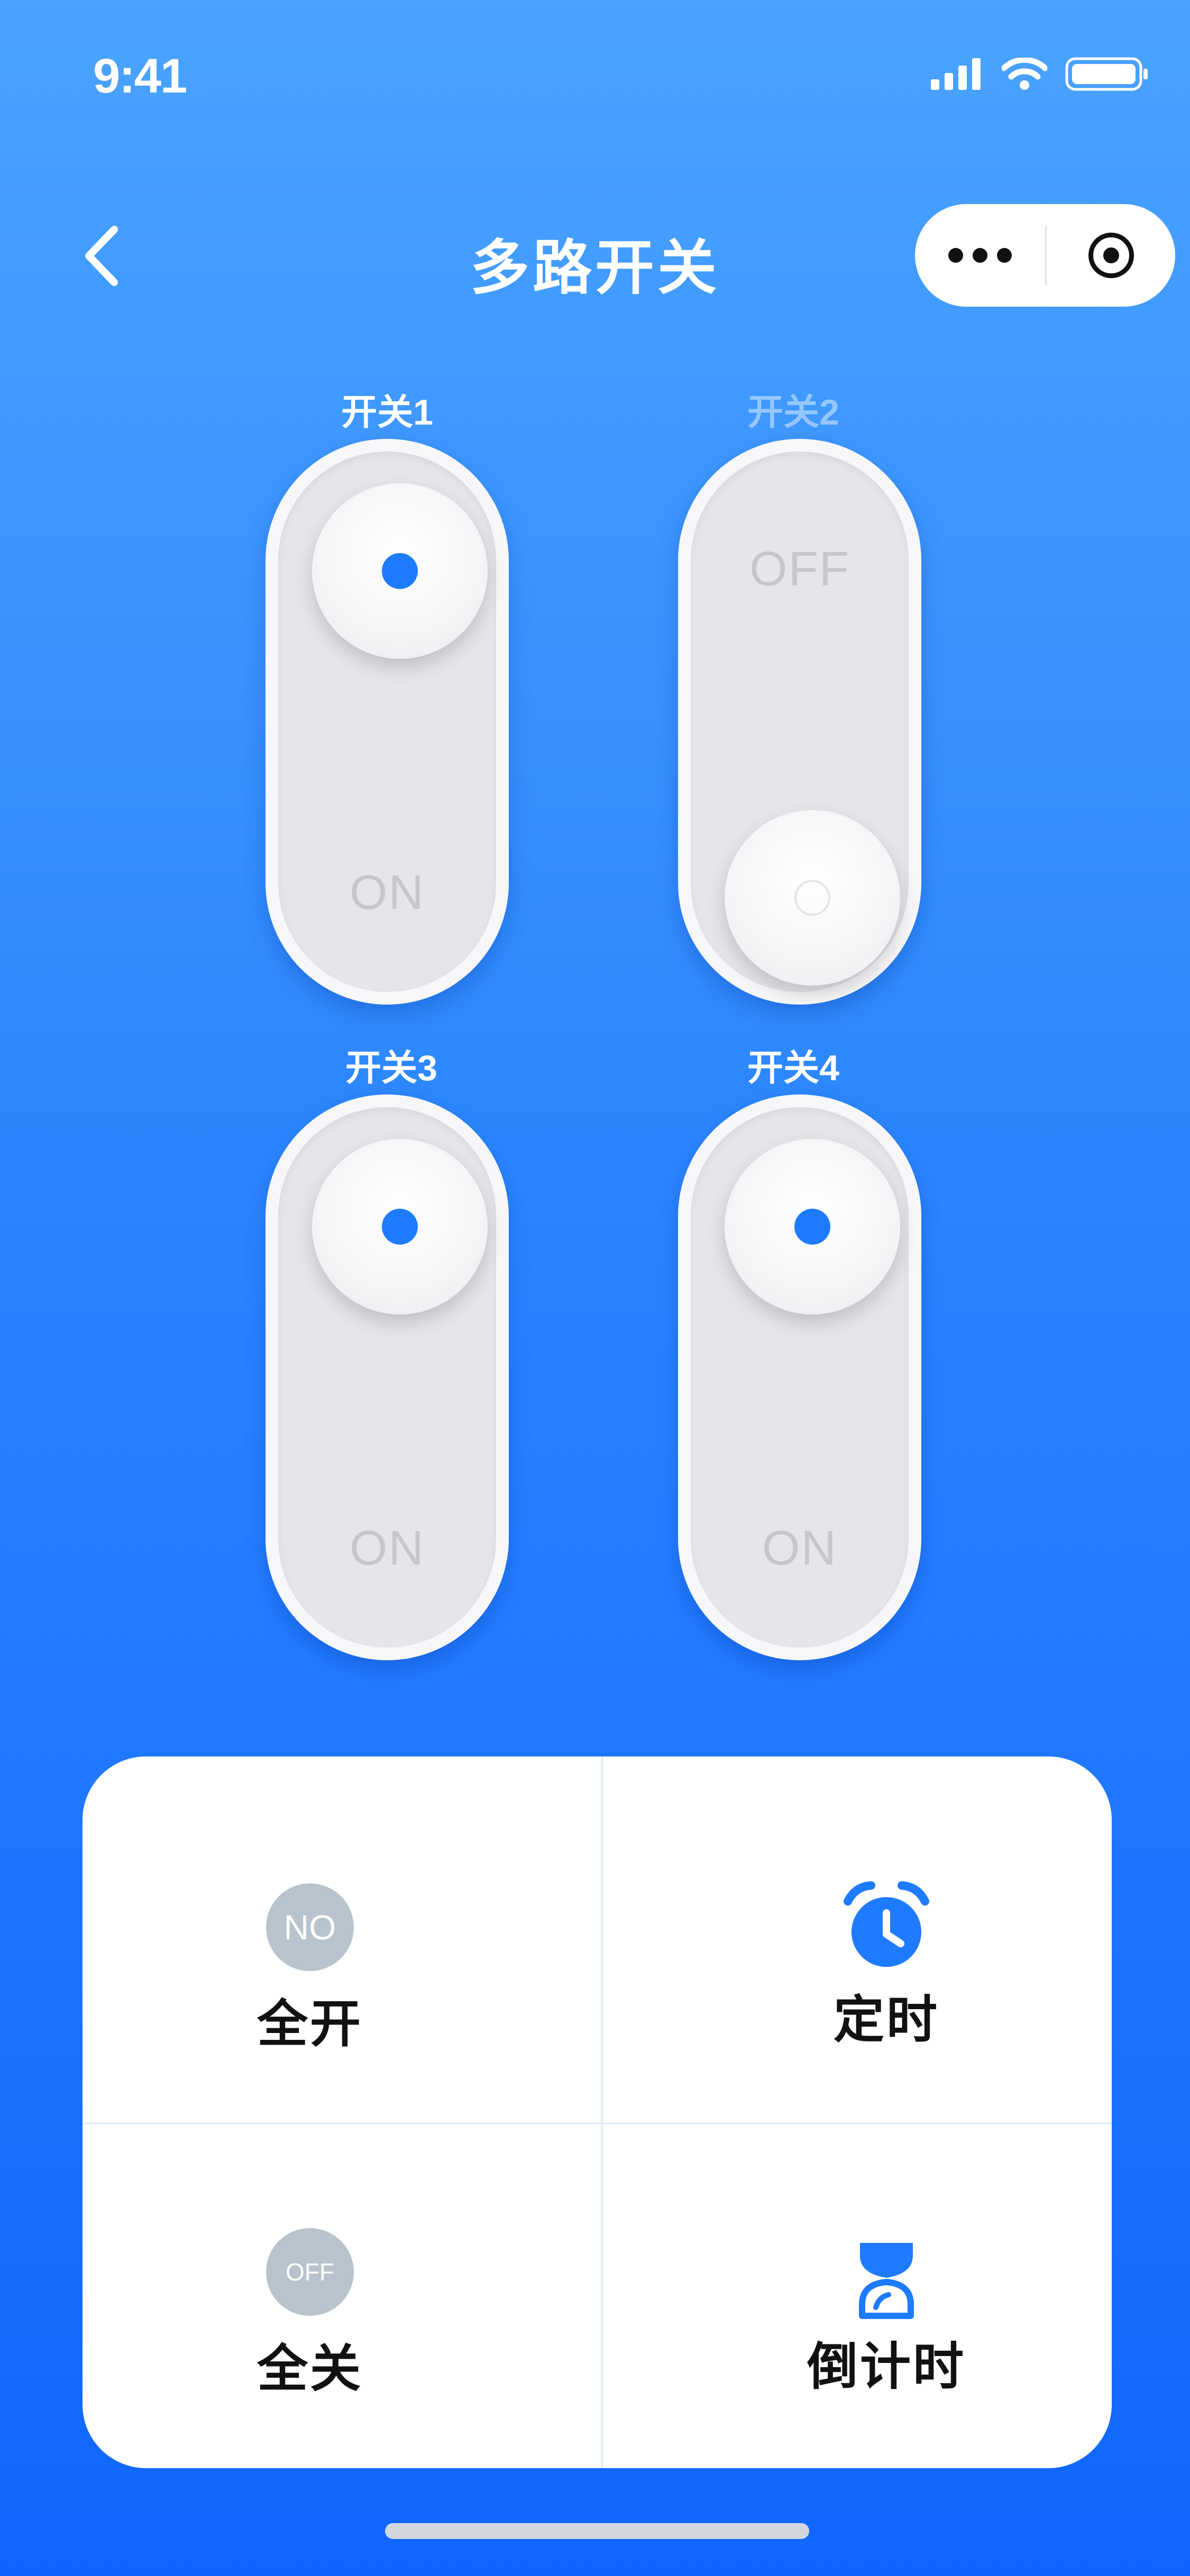  I want to click on switch-state-text: OFF, so click(799, 569).